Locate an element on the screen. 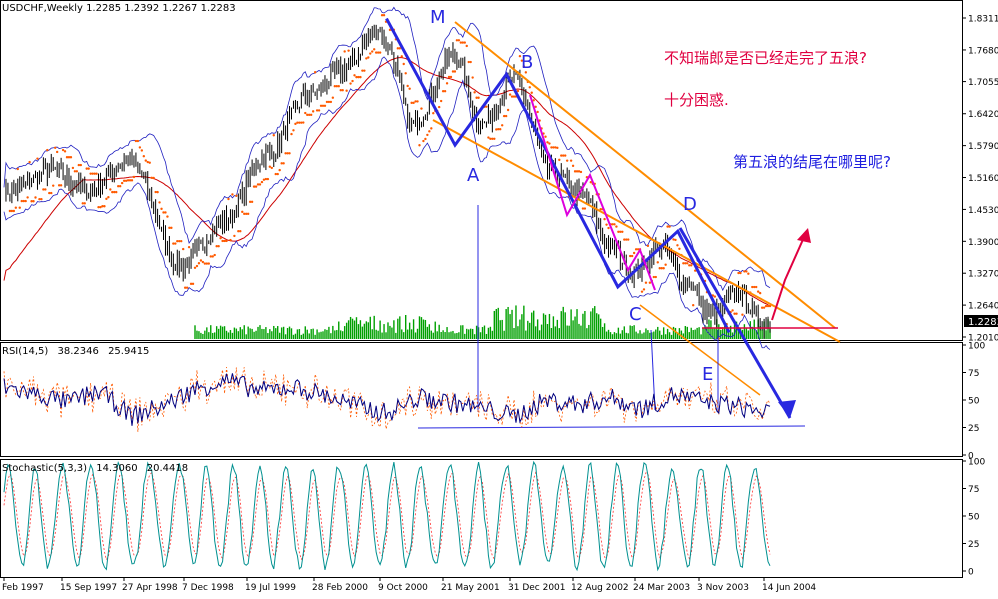  price-tick-label: 1.3270 is located at coordinates (983, 275).